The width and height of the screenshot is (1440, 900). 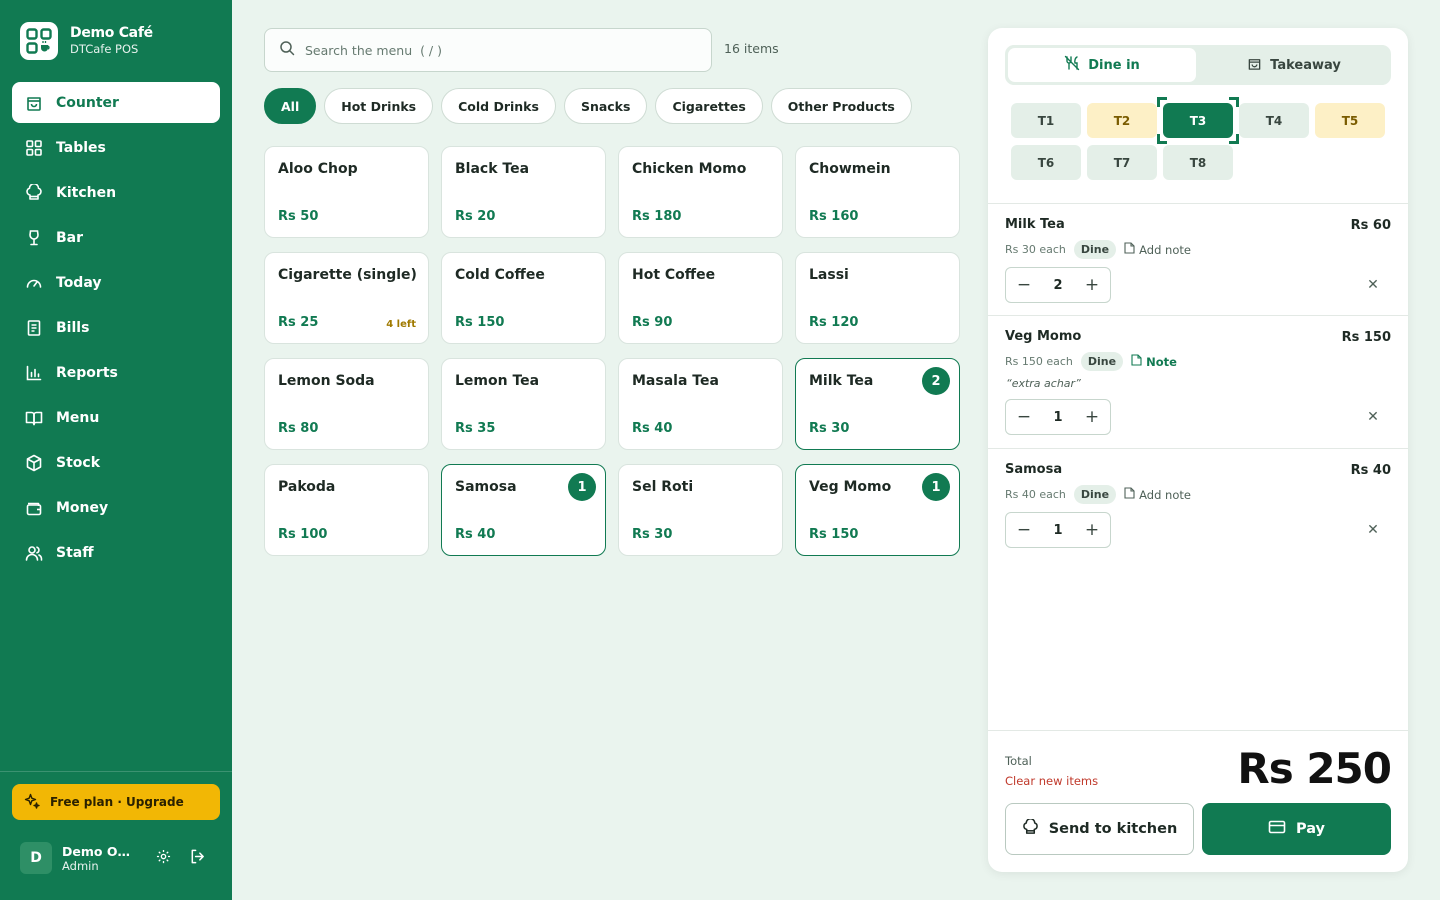 What do you see at coordinates (86, 192) in the screenshot?
I see `sidebar-item-label: Kitchen` at bounding box center [86, 192].